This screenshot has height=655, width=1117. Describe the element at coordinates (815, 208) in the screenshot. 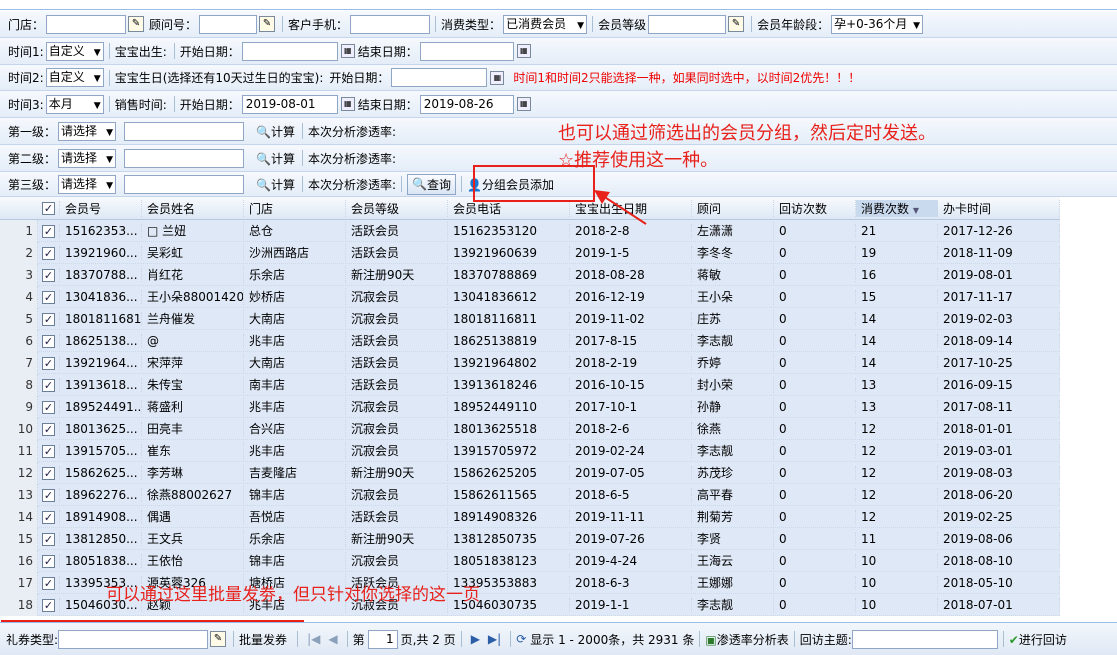

I see `col-visit-count: 回访次数` at that location.